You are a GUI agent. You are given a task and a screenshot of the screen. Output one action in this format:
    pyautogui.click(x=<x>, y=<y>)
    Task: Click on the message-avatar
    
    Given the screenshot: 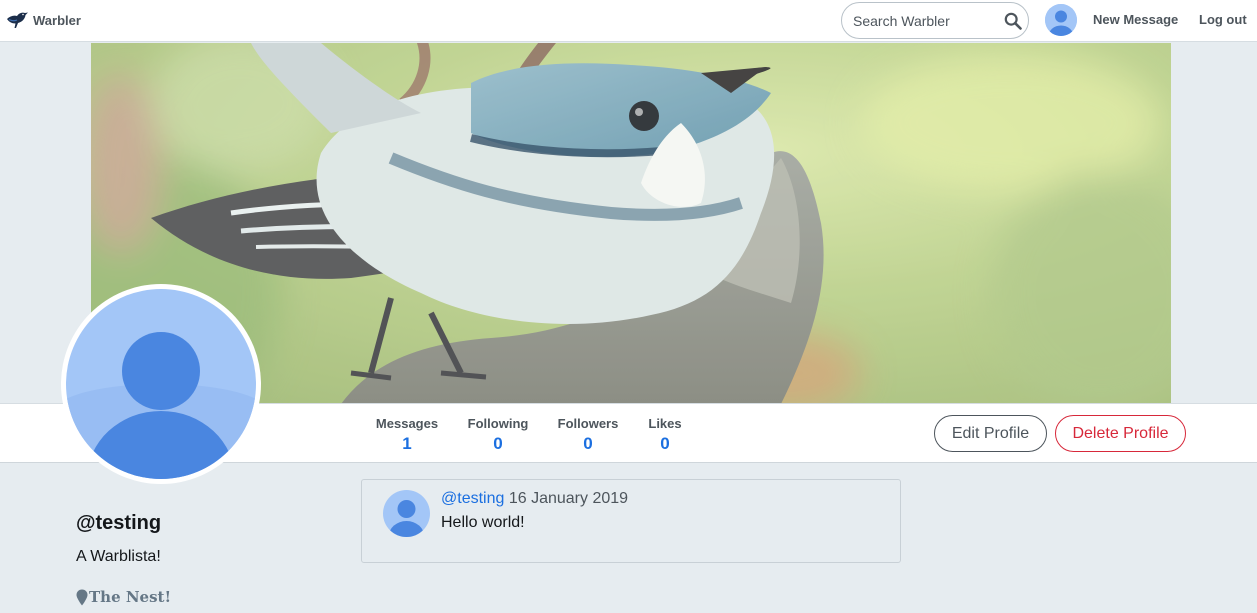 What is the action you would take?
    pyautogui.click(x=406, y=513)
    